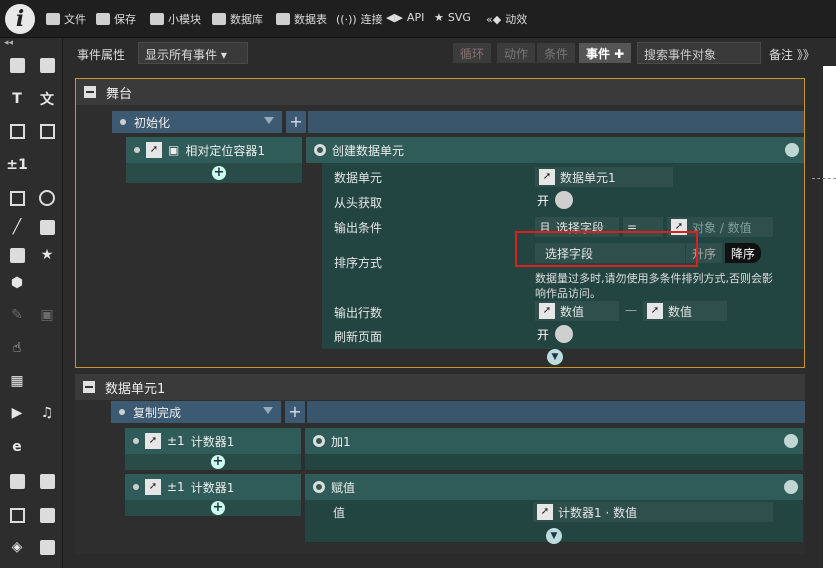 The width and height of the screenshot is (836, 568). What do you see at coordinates (516, 53) in the screenshot?
I see `action-button: 动作` at bounding box center [516, 53].